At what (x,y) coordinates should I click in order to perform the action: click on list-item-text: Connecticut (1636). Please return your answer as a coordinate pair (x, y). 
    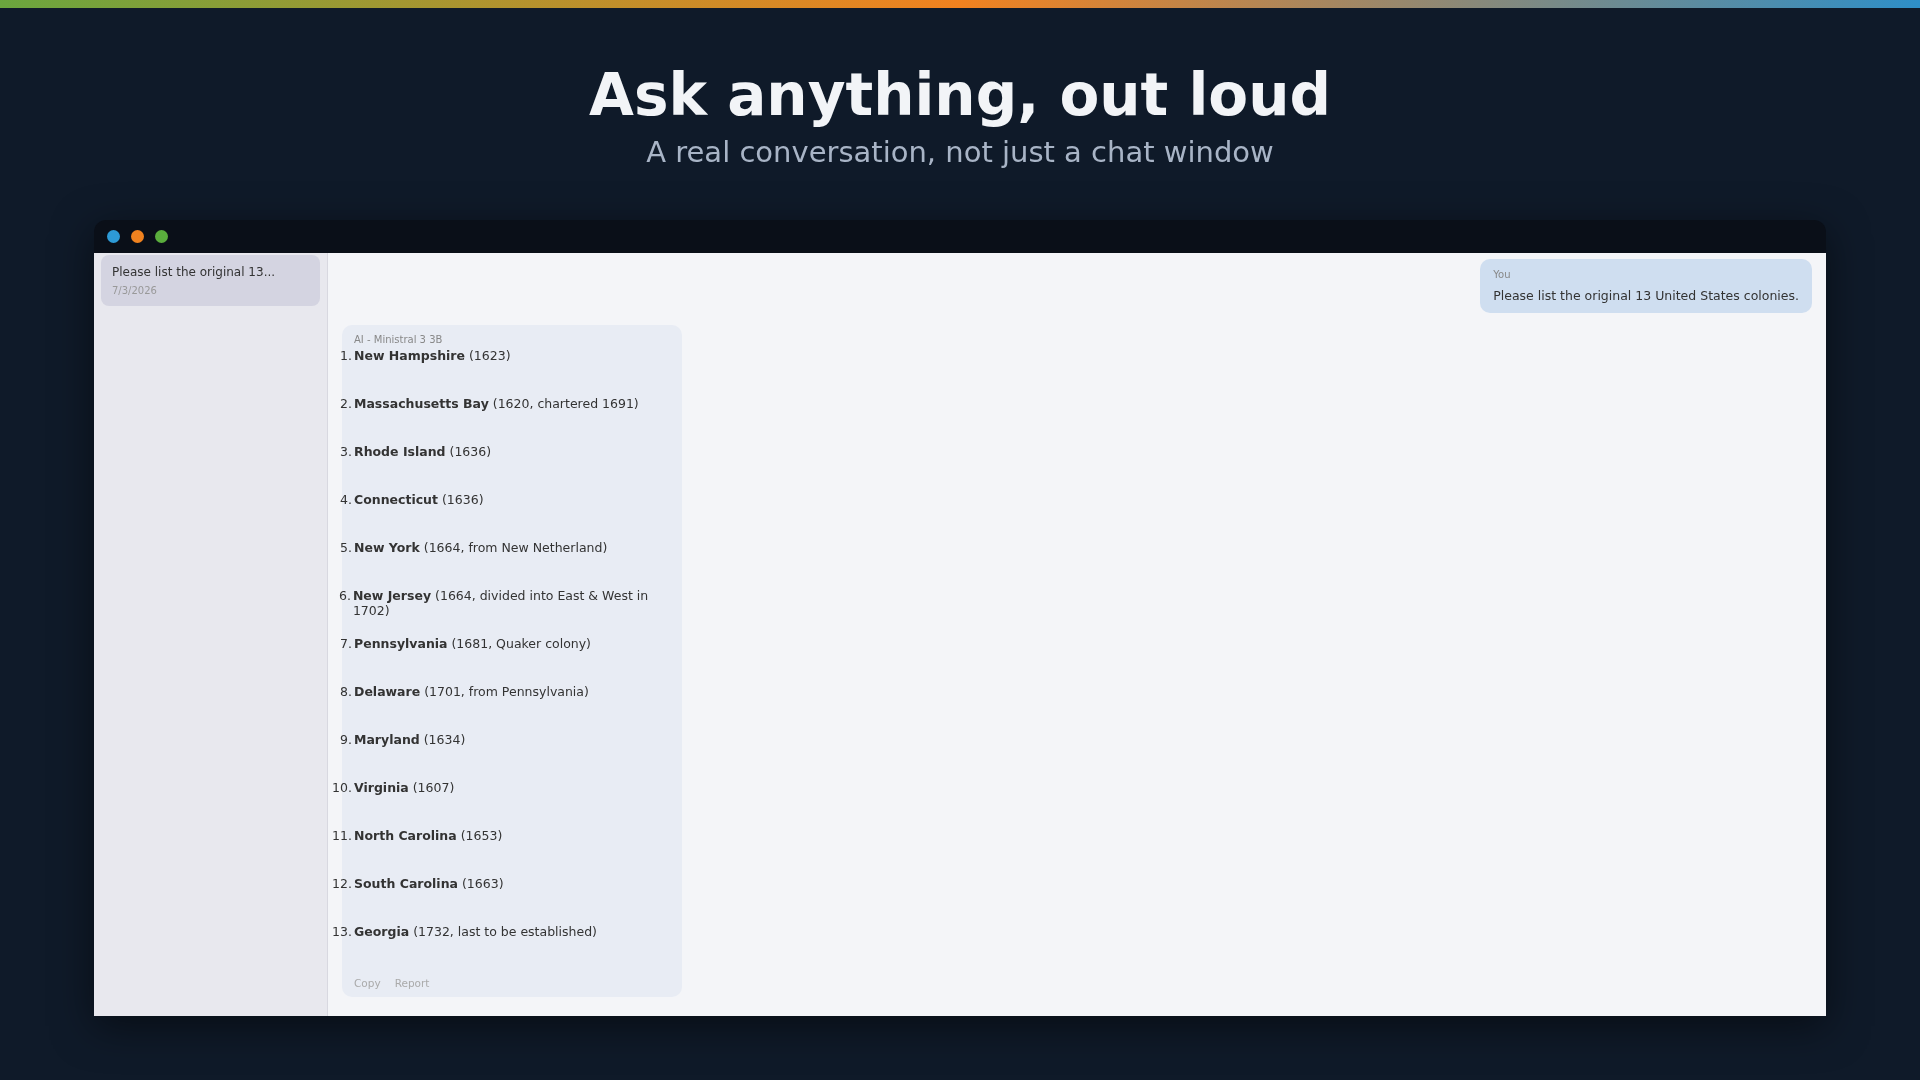
    Looking at the image, I should click on (419, 499).